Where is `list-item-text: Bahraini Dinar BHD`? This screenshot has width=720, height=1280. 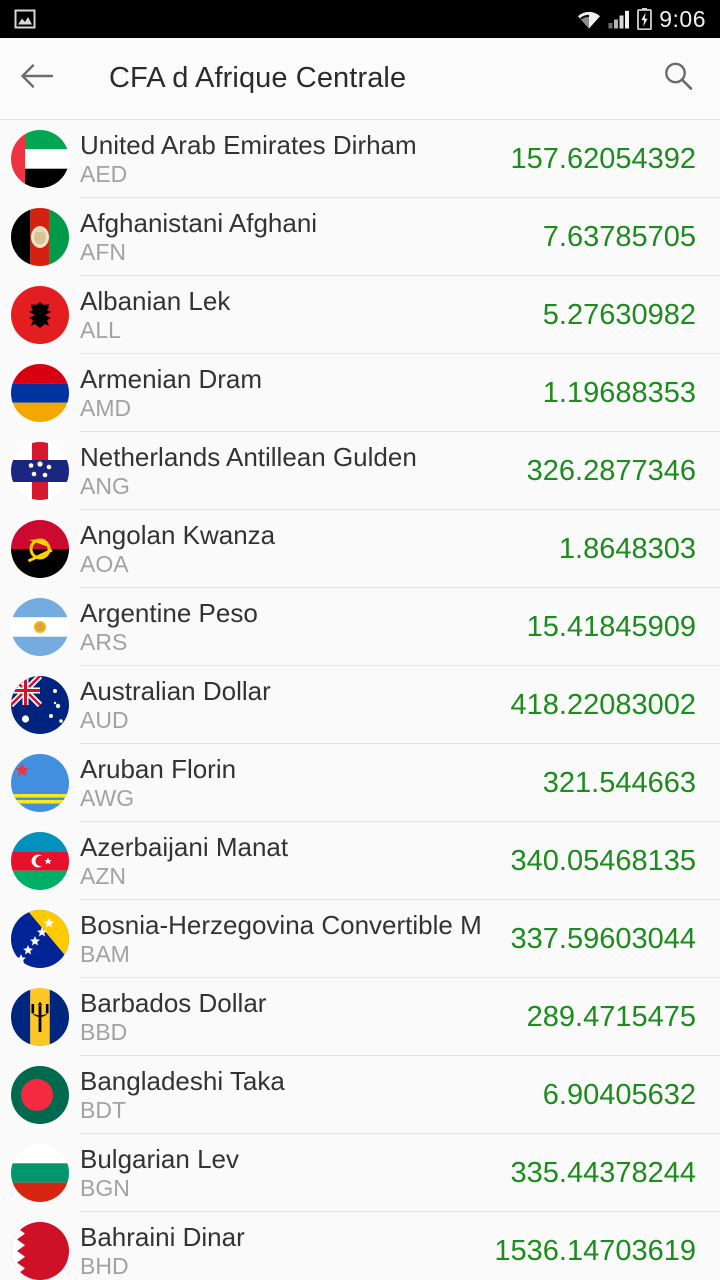 list-item-text: Bahraini Dinar BHD is located at coordinates (287, 1251).